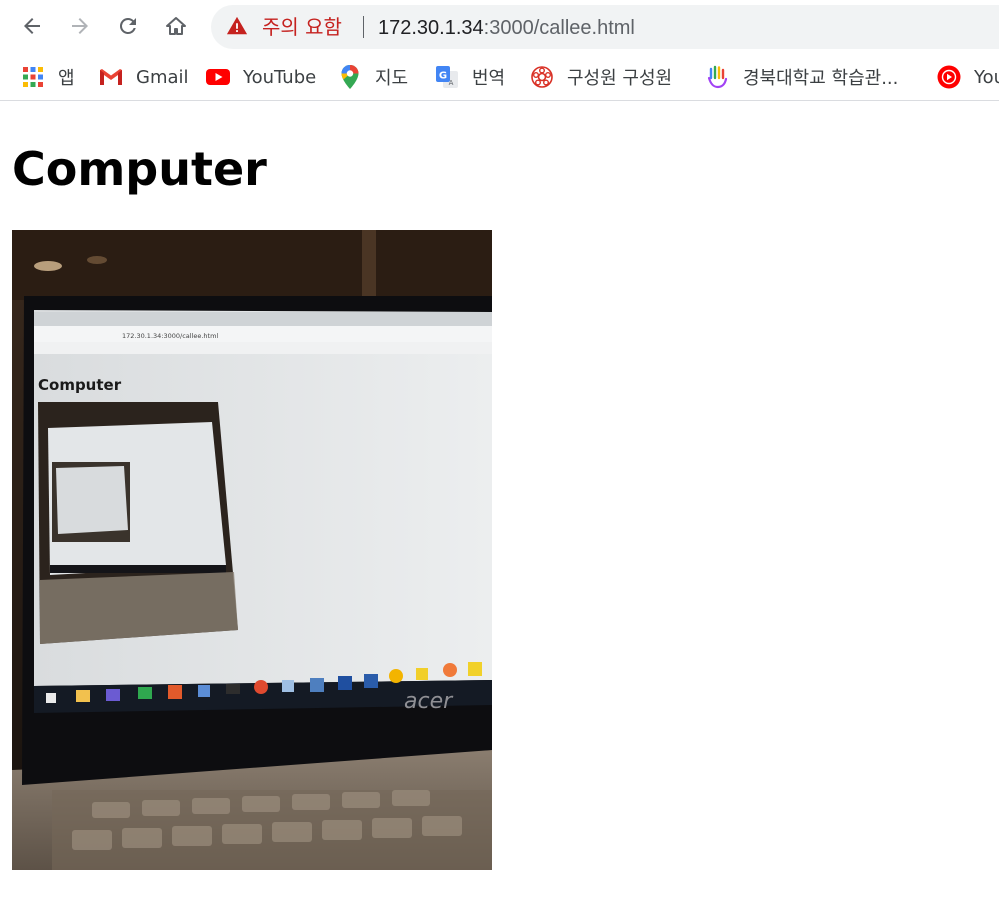 The width and height of the screenshot is (999, 903). What do you see at coordinates (451, 83) in the screenshot?
I see `svg-text: A` at bounding box center [451, 83].